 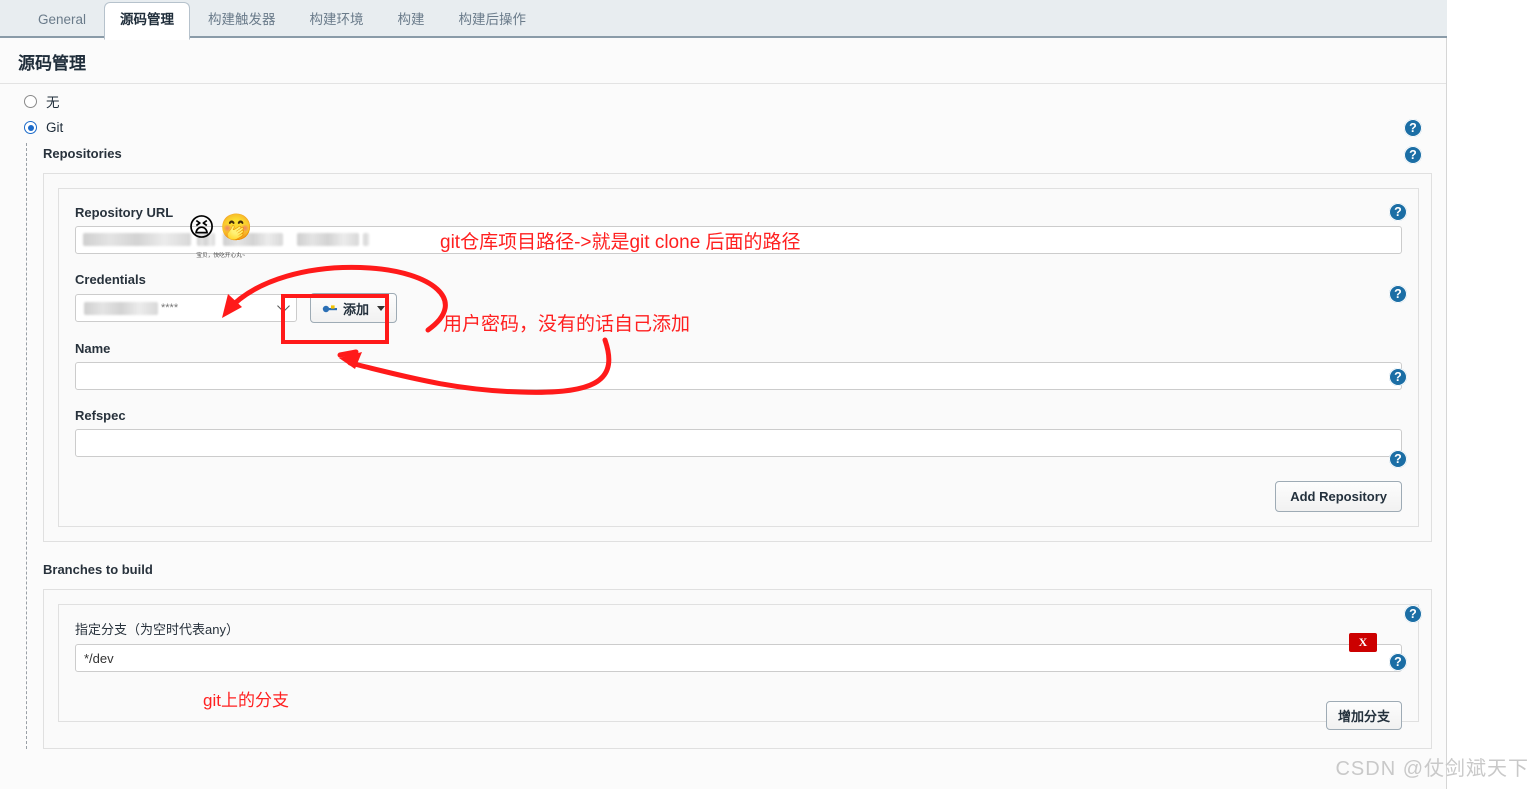 I want to click on help-icon-branch-specifier: ?, so click(x=1398, y=662).